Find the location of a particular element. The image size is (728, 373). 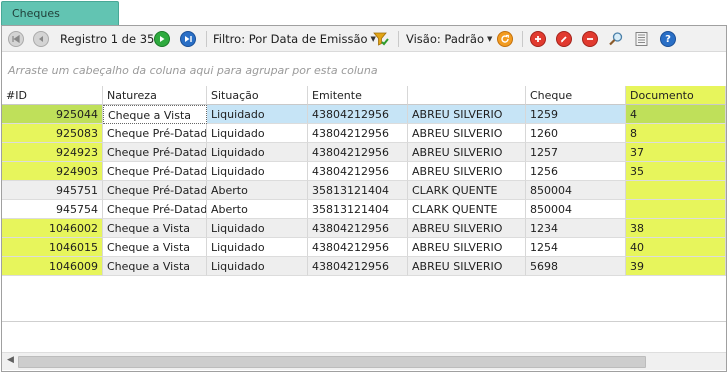

previous-record-button is located at coordinates (41, 39).